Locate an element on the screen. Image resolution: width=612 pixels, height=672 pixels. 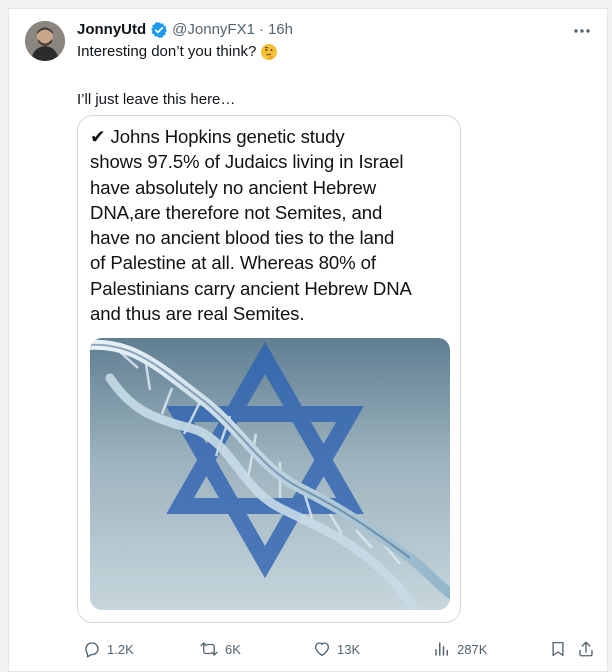
views-button: 287K is located at coordinates (460, 649).